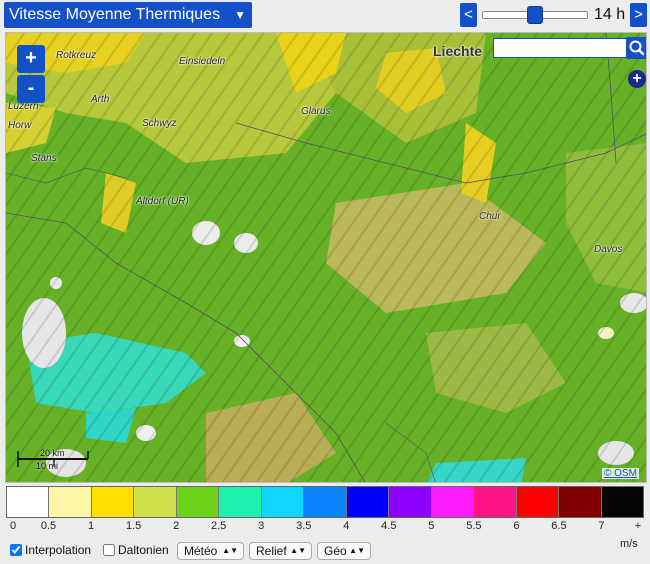 This screenshot has height=564, width=650. I want to click on legend-tick-label: 2, so click(176, 526).